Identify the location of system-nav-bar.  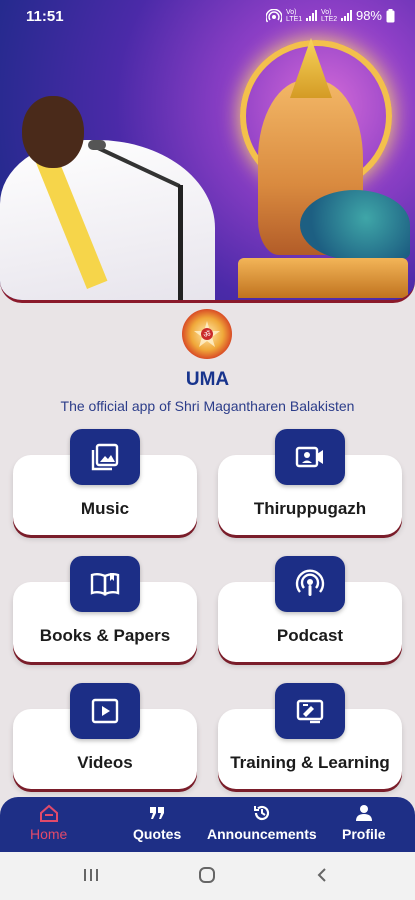
(207, 876).